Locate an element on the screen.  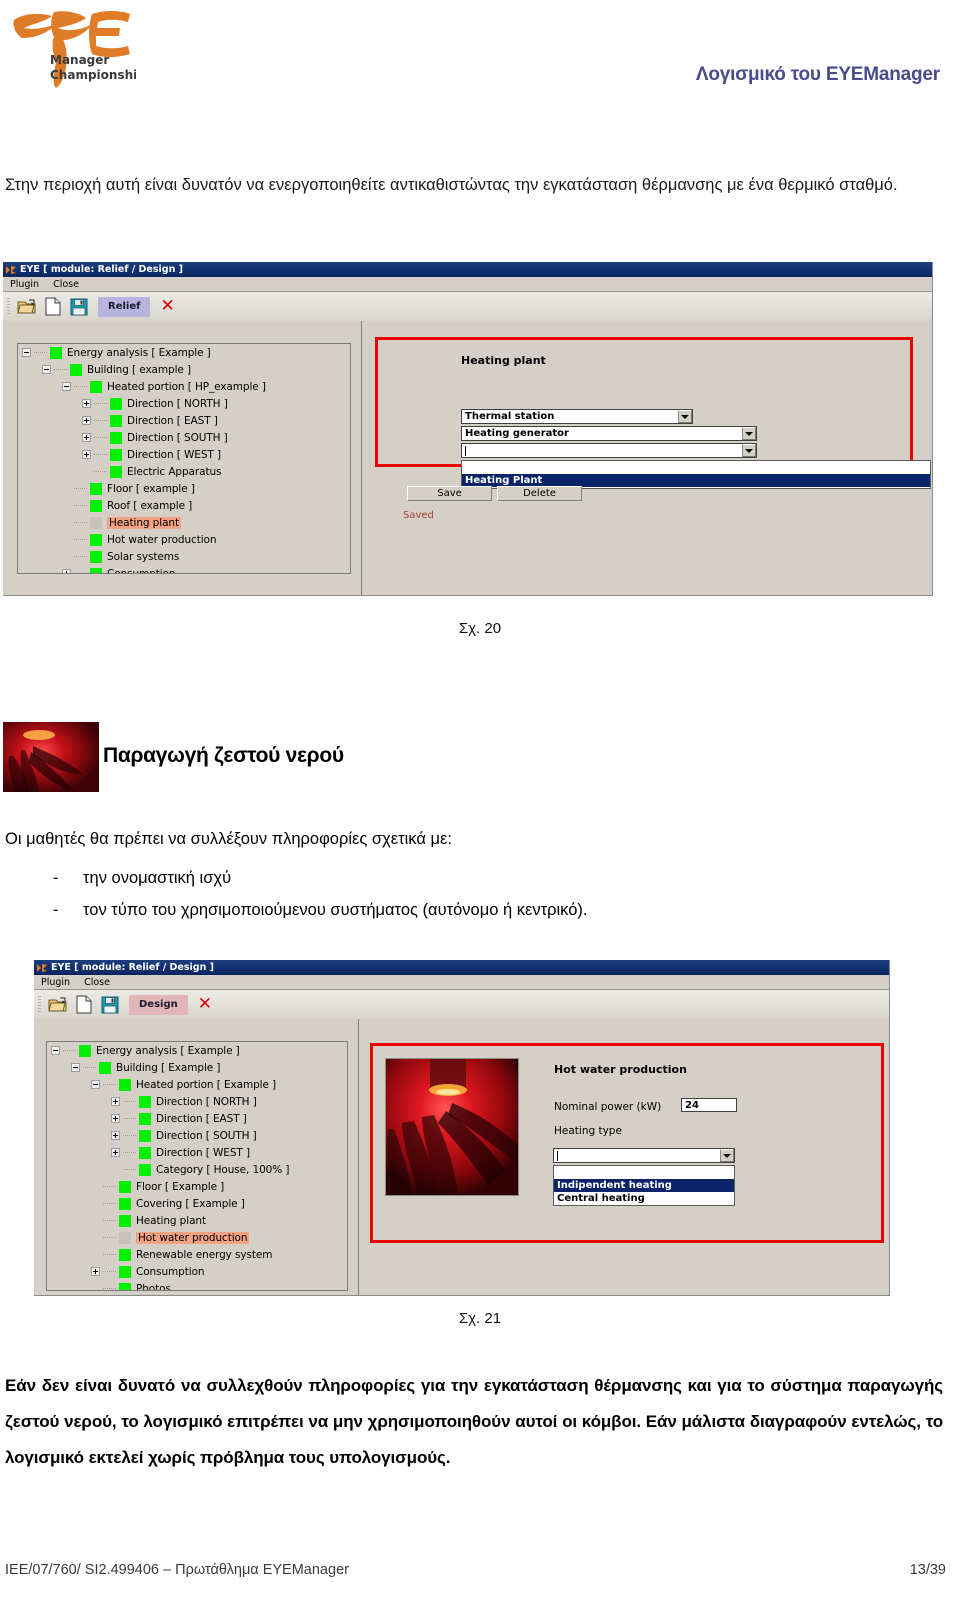
tree-node: Solar systems is located at coordinates (184, 556).